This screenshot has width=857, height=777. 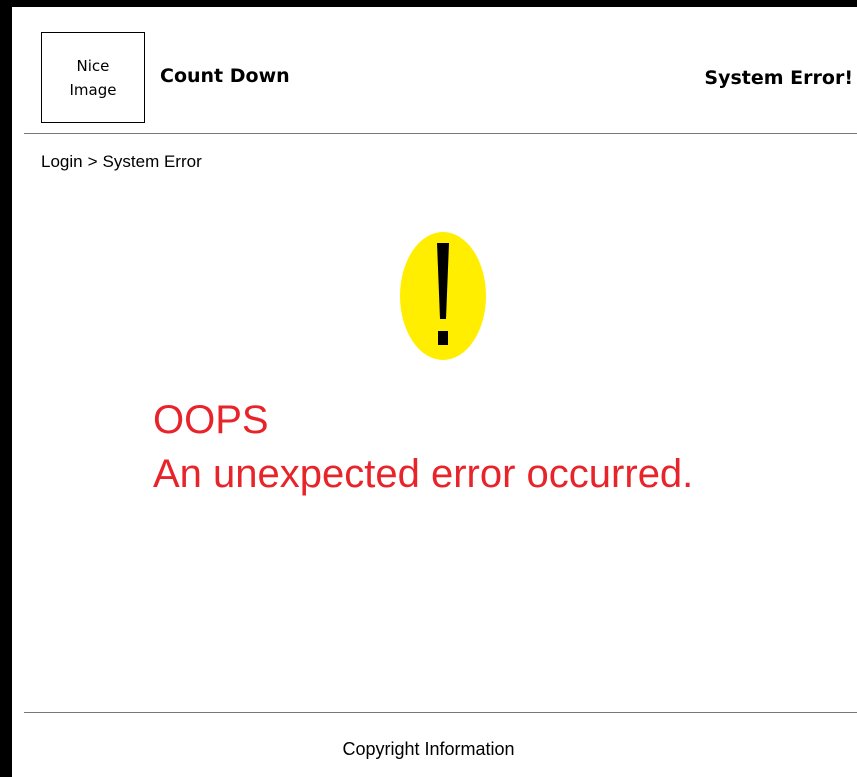 I want to click on breadcrumb-item-system-error: System Error, so click(x=152, y=161).